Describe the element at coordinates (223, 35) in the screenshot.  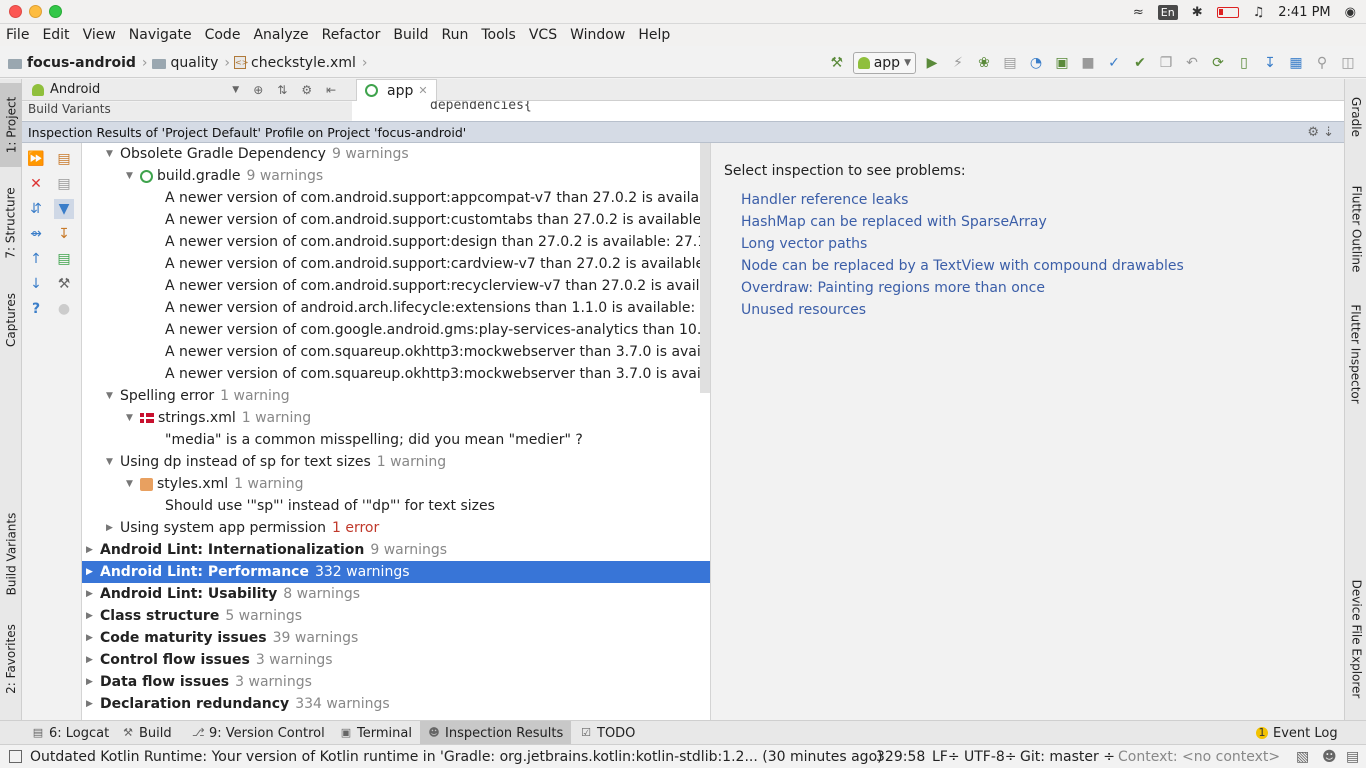
I see `menu-code: Code` at that location.